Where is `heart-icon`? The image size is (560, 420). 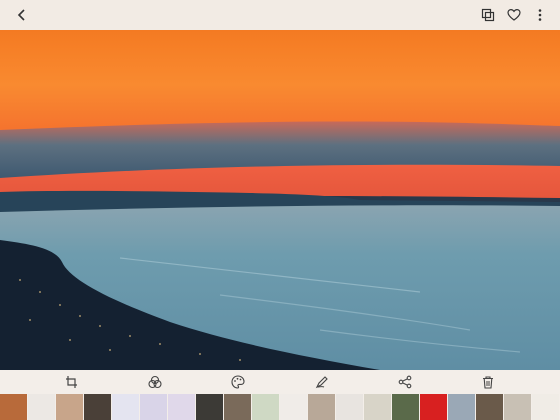 heart-icon is located at coordinates (514, 15).